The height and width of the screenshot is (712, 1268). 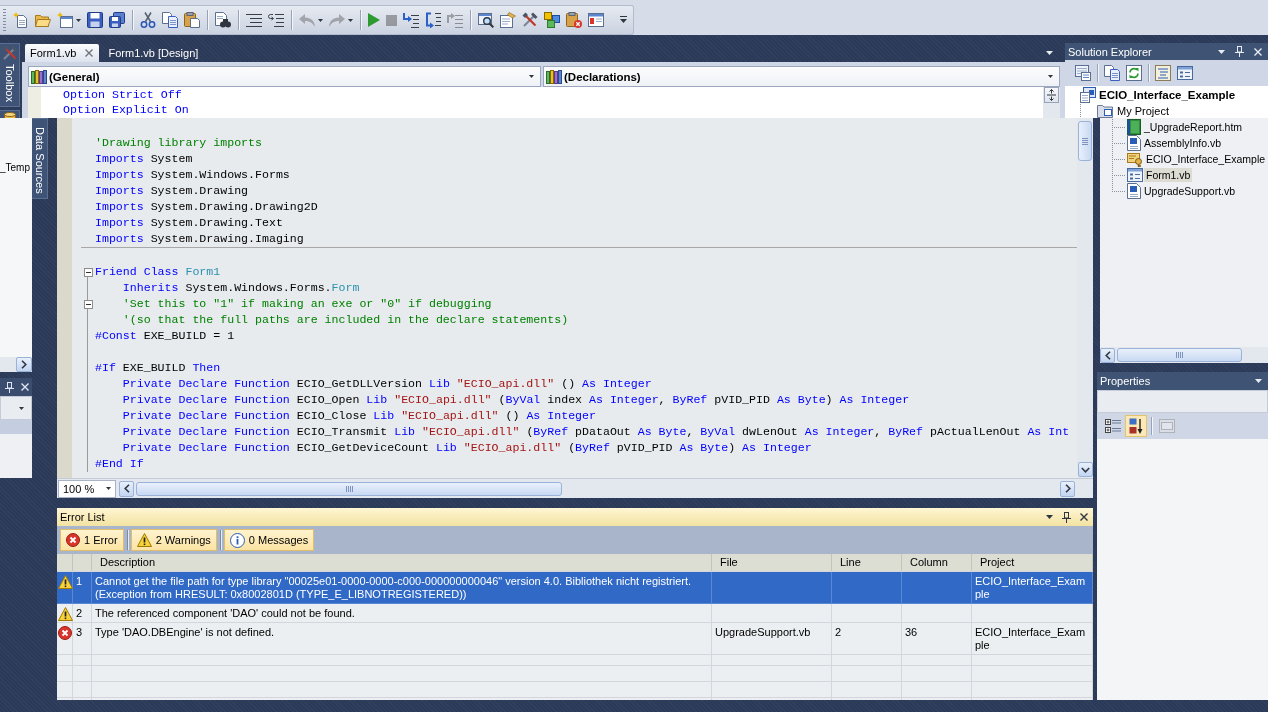 I want to click on books-icon, so click(x=554, y=76).